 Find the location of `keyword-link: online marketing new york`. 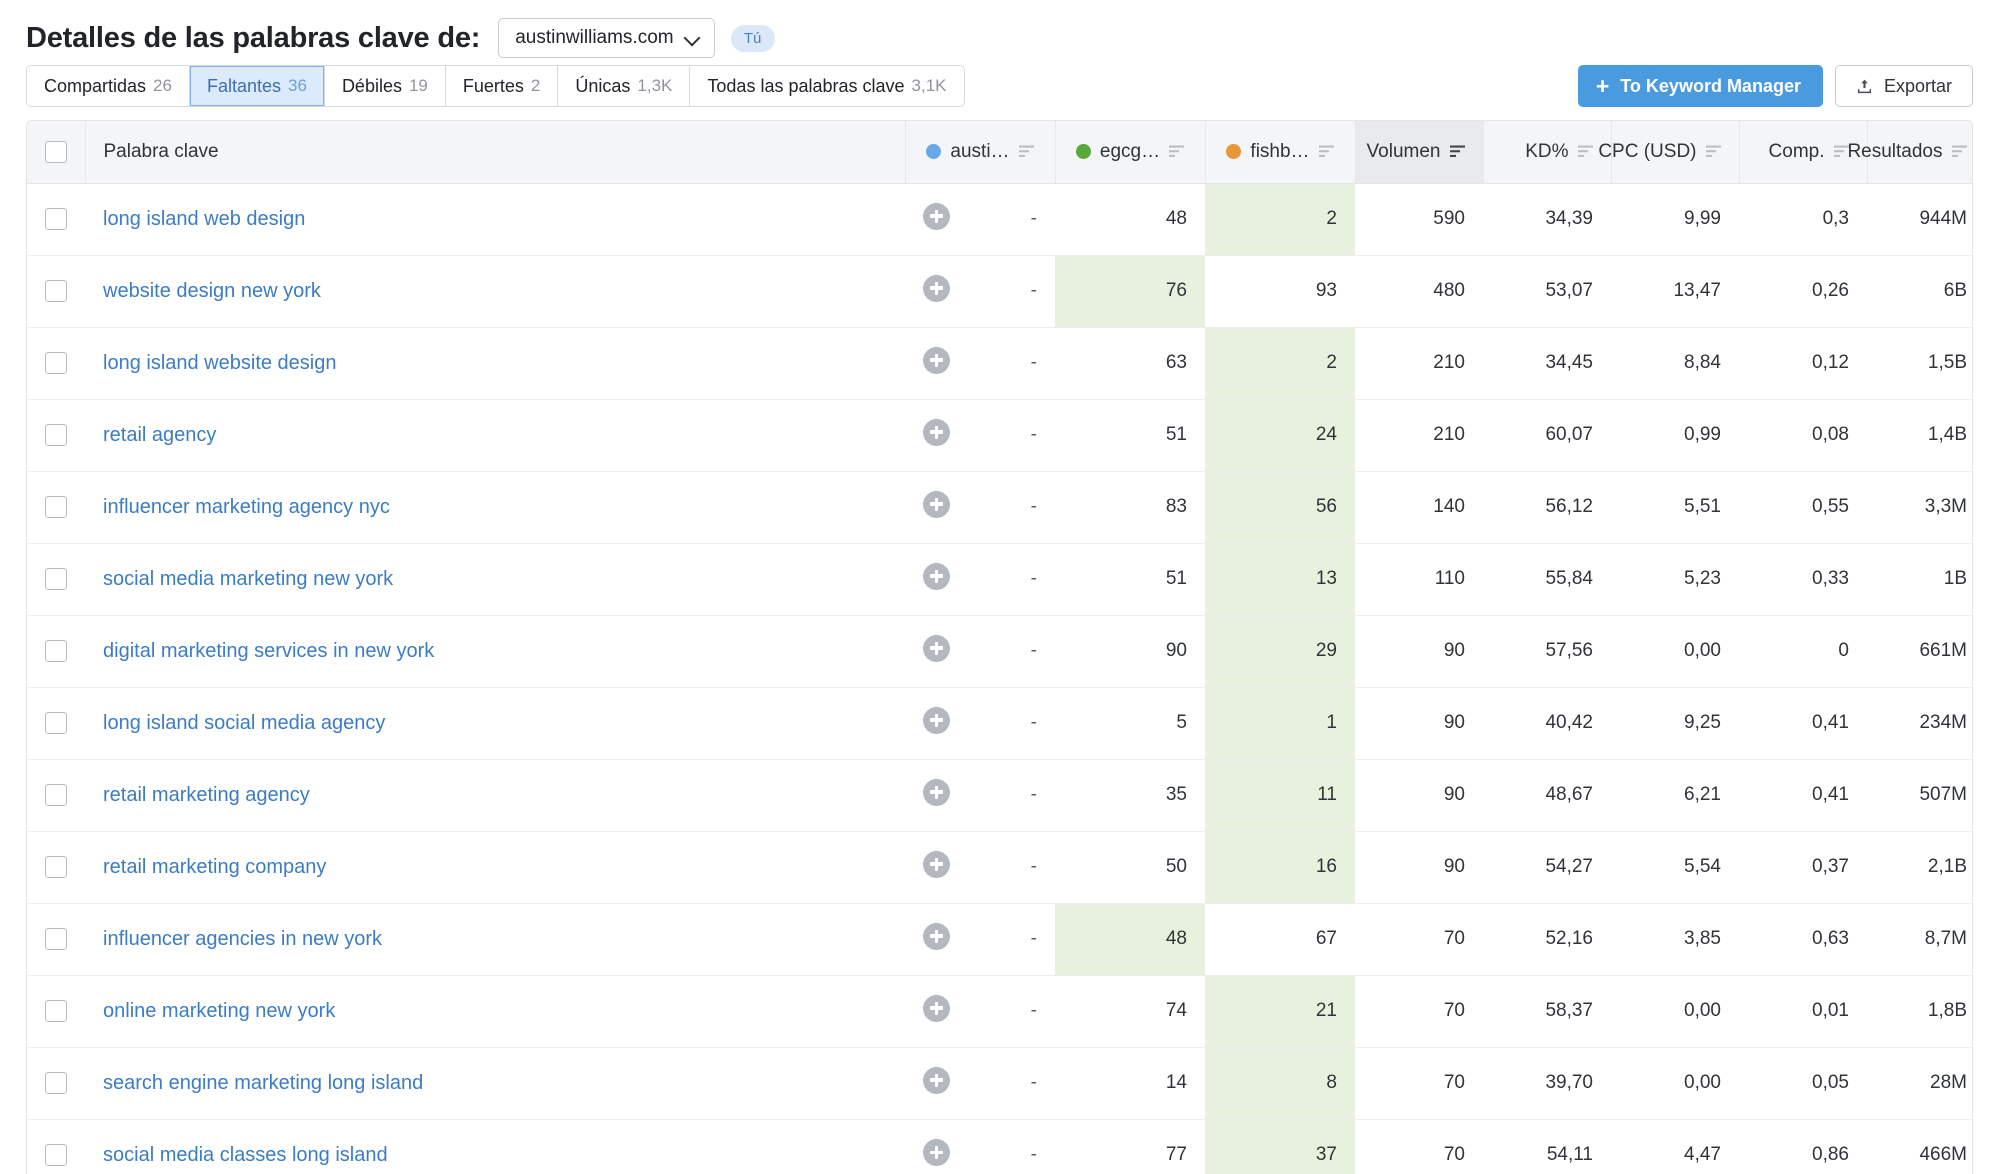

keyword-link: online marketing new york is located at coordinates (219, 1011).